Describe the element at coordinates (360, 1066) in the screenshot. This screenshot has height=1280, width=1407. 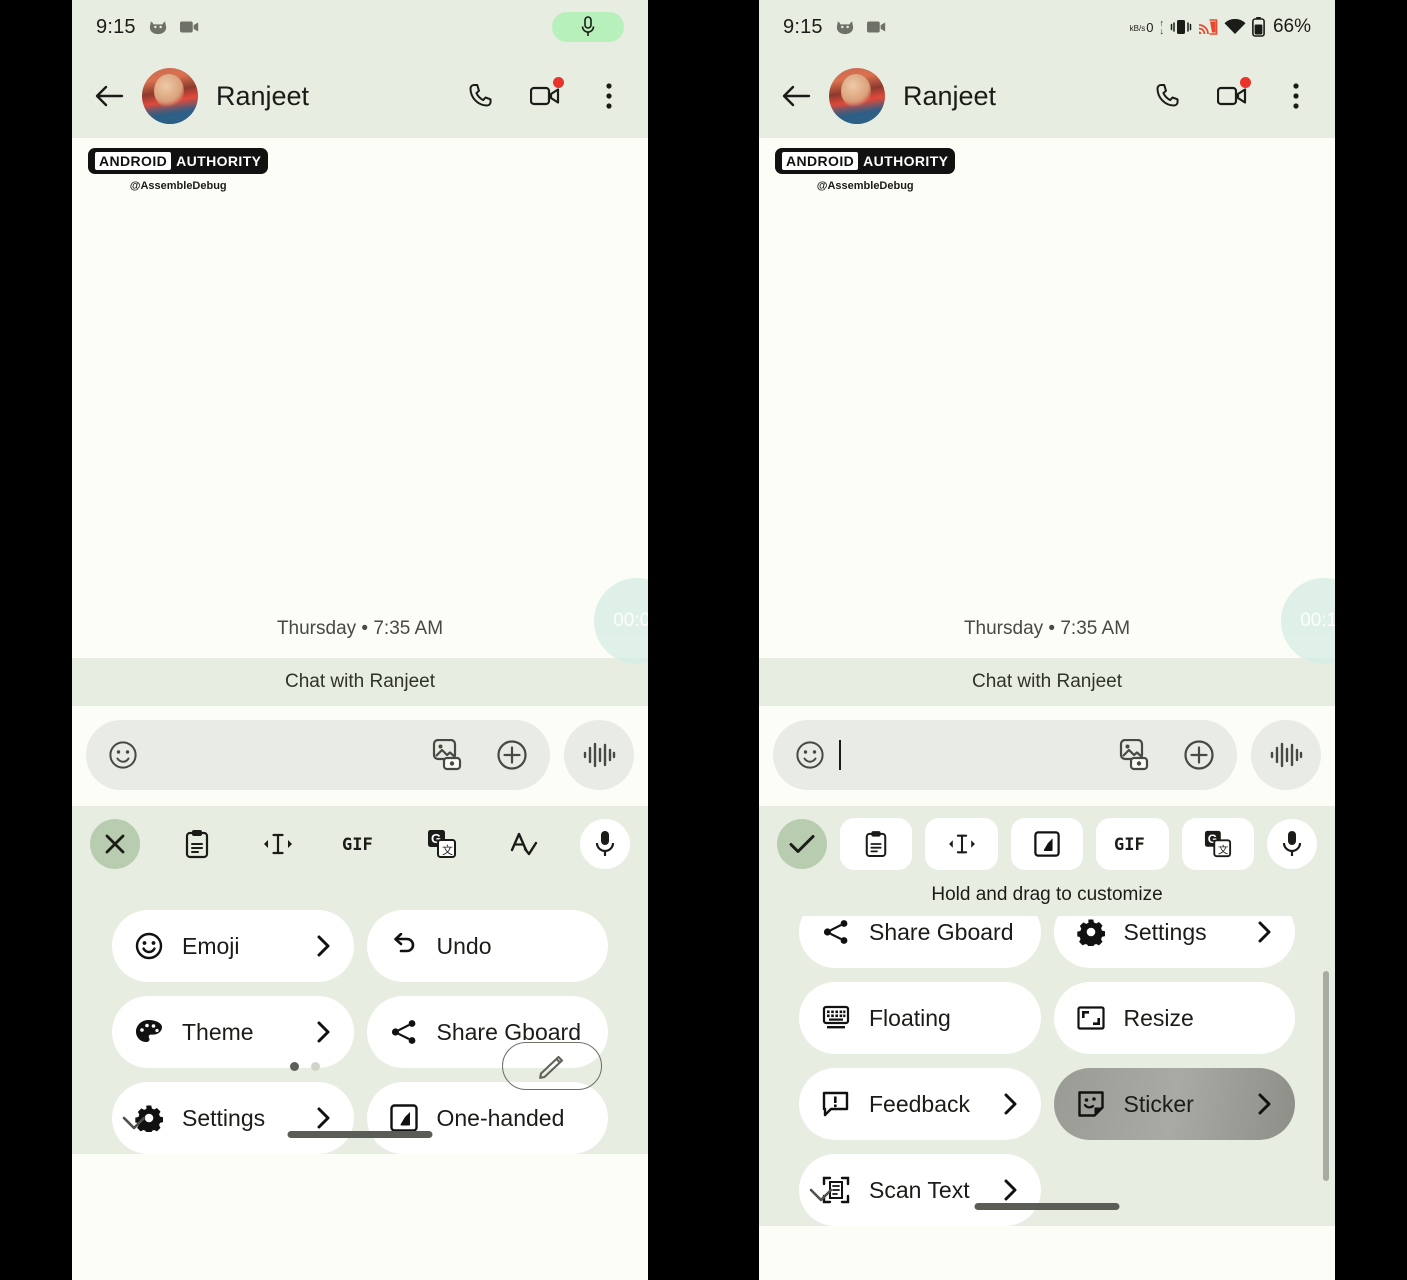
I see `keyboard-footer` at that location.